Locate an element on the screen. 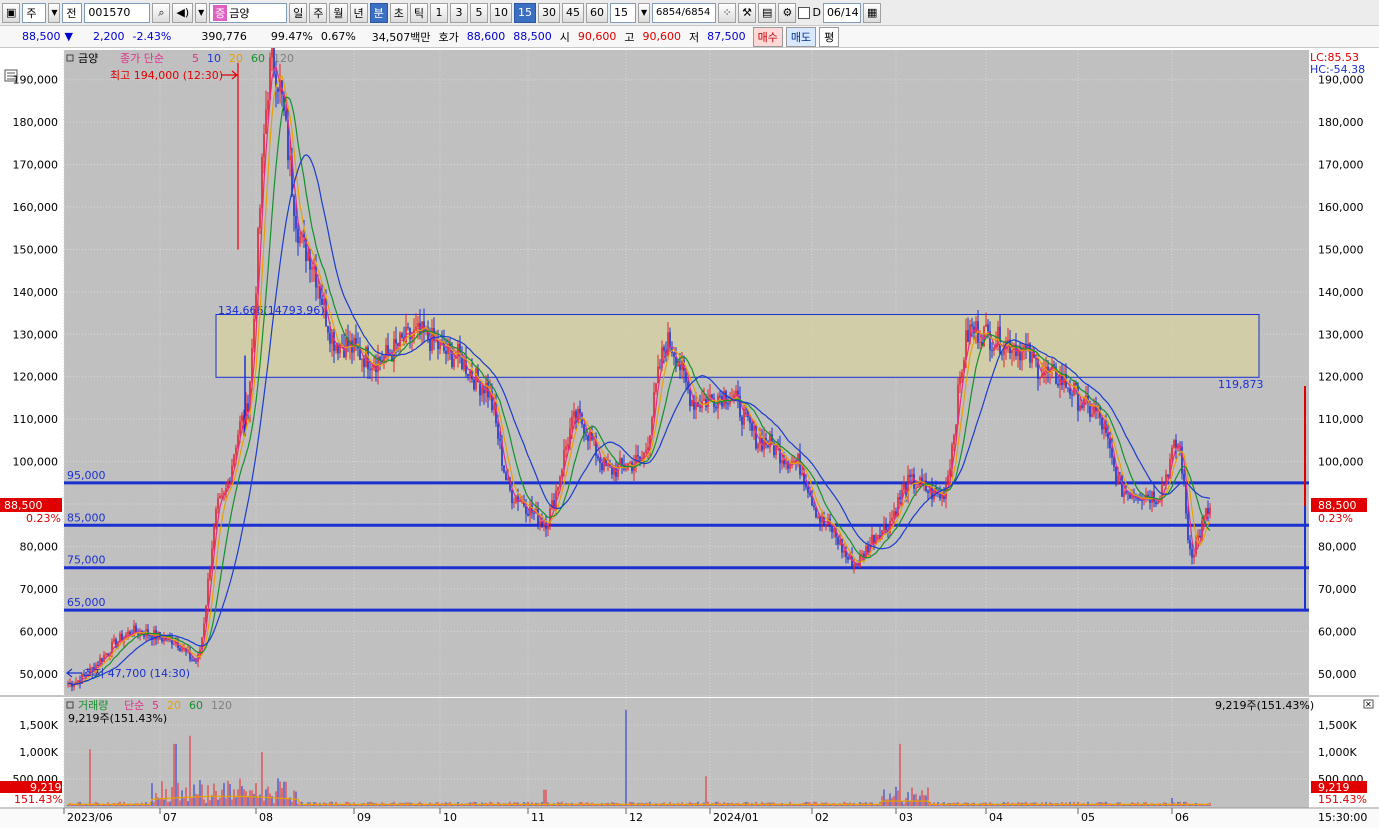 This screenshot has width=1379, height=828. stock-name-field: 증 금양 is located at coordinates (248, 12).